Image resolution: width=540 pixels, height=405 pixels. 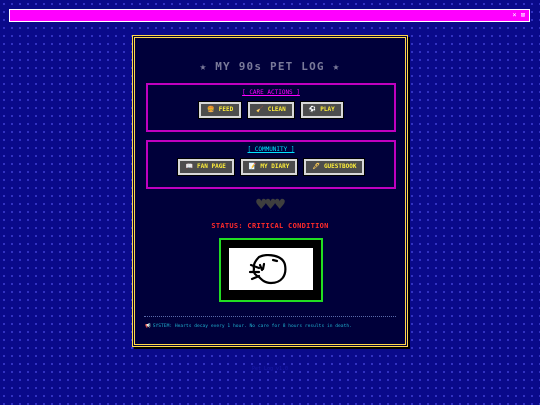 I want to click on pet-screen, so click(x=271, y=269).